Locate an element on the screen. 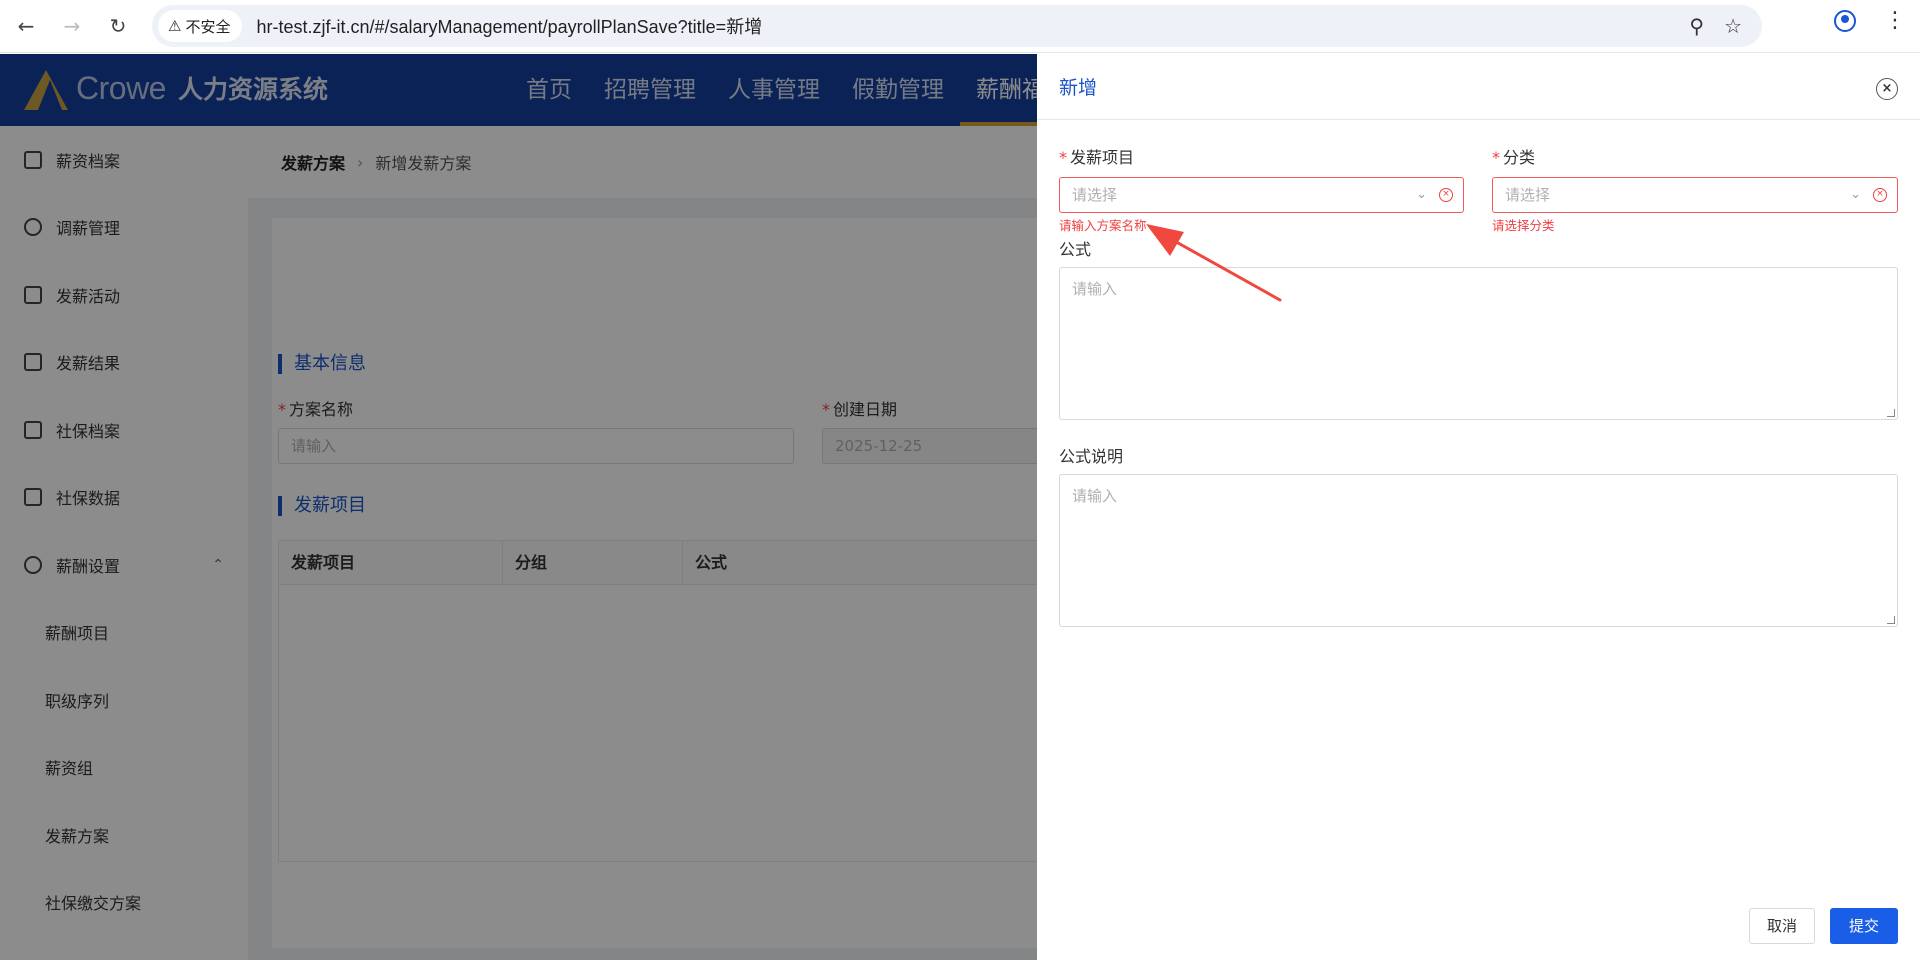 Image resolution: width=1920 pixels, height=960 pixels. formula-desc-textarea: 请输入 is located at coordinates (1478, 550).